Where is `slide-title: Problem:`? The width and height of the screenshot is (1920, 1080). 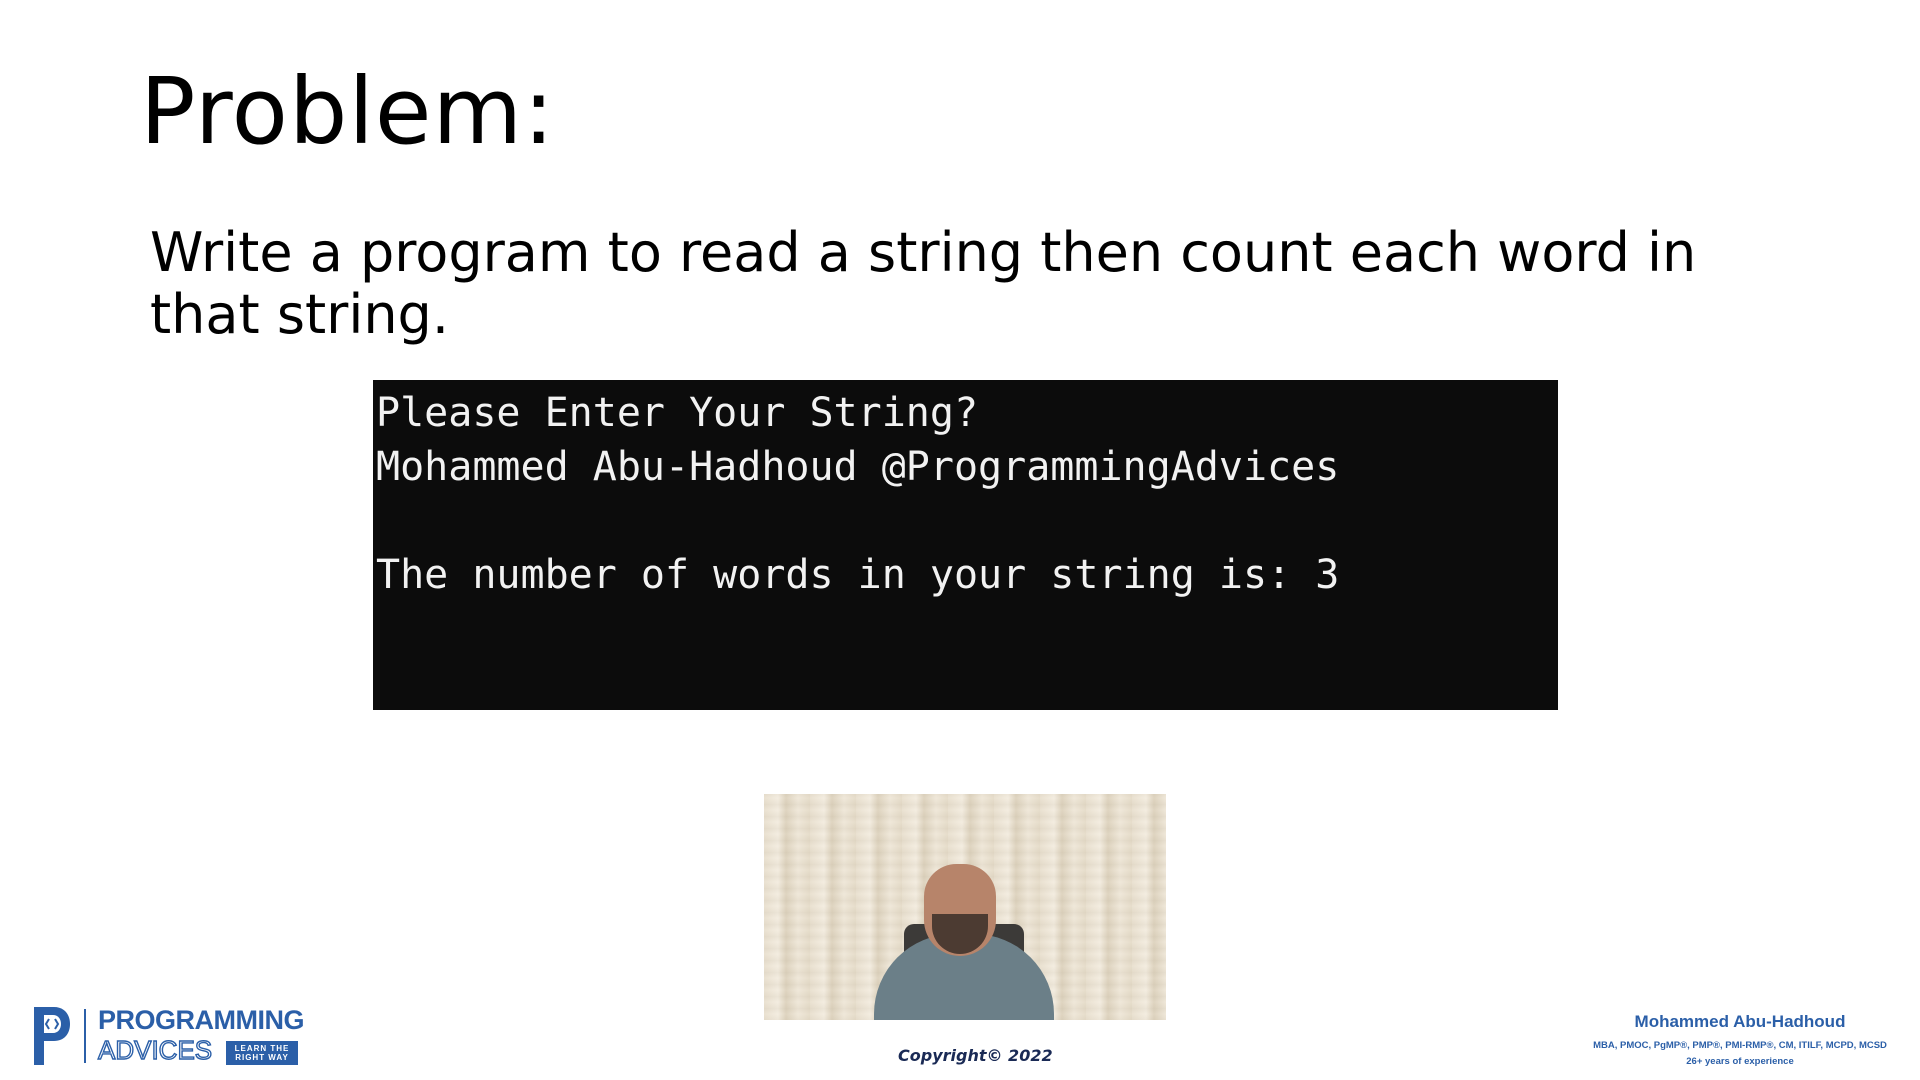
slide-title: Problem: is located at coordinates (348, 111).